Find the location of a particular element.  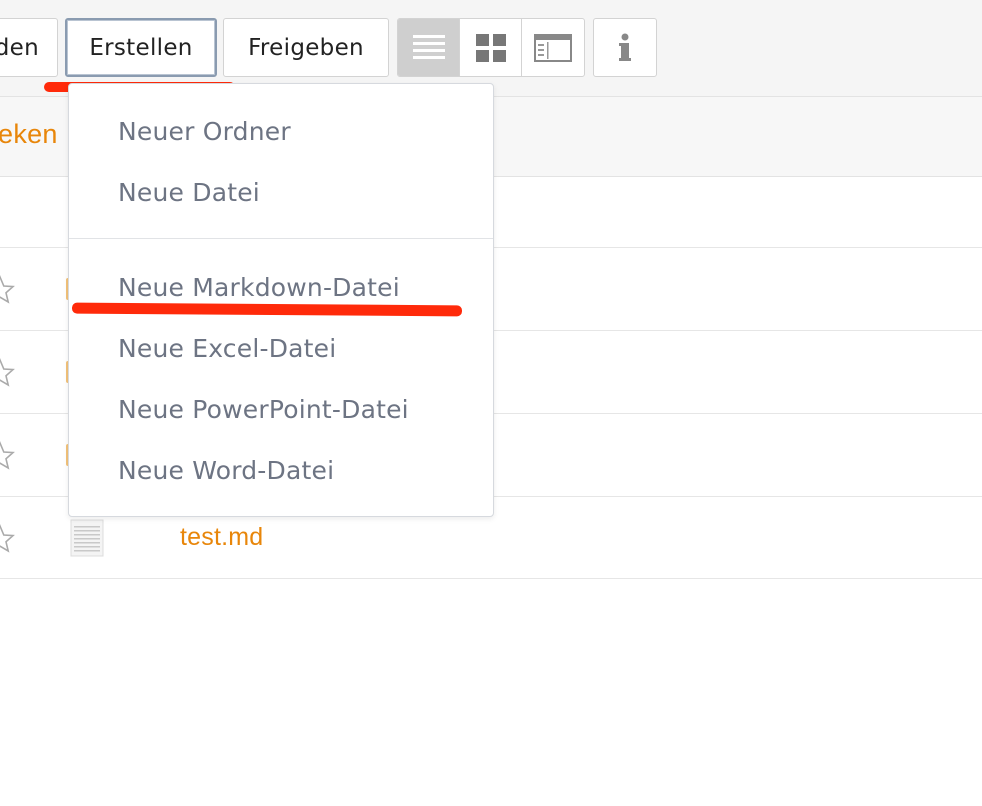

grid-view-icon is located at coordinates (490, 47).